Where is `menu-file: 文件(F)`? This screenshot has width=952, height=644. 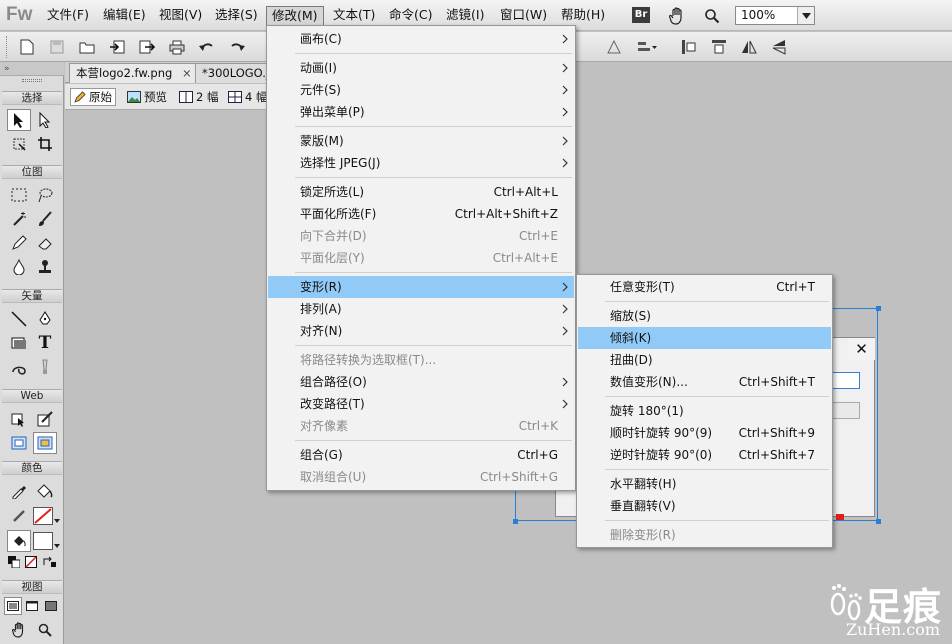 menu-file: 文件(F) is located at coordinates (68, 16).